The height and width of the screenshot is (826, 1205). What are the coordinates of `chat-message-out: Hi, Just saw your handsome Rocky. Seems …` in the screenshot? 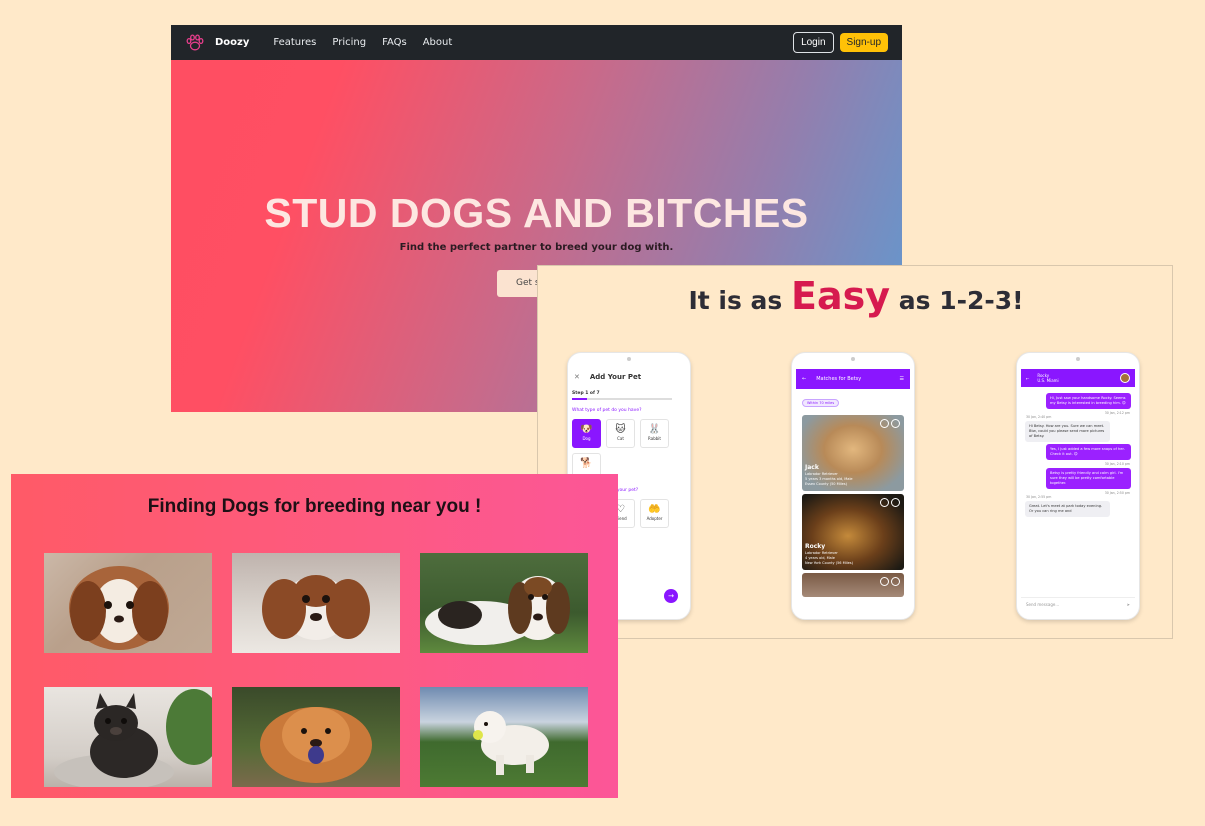 It's located at (1088, 401).